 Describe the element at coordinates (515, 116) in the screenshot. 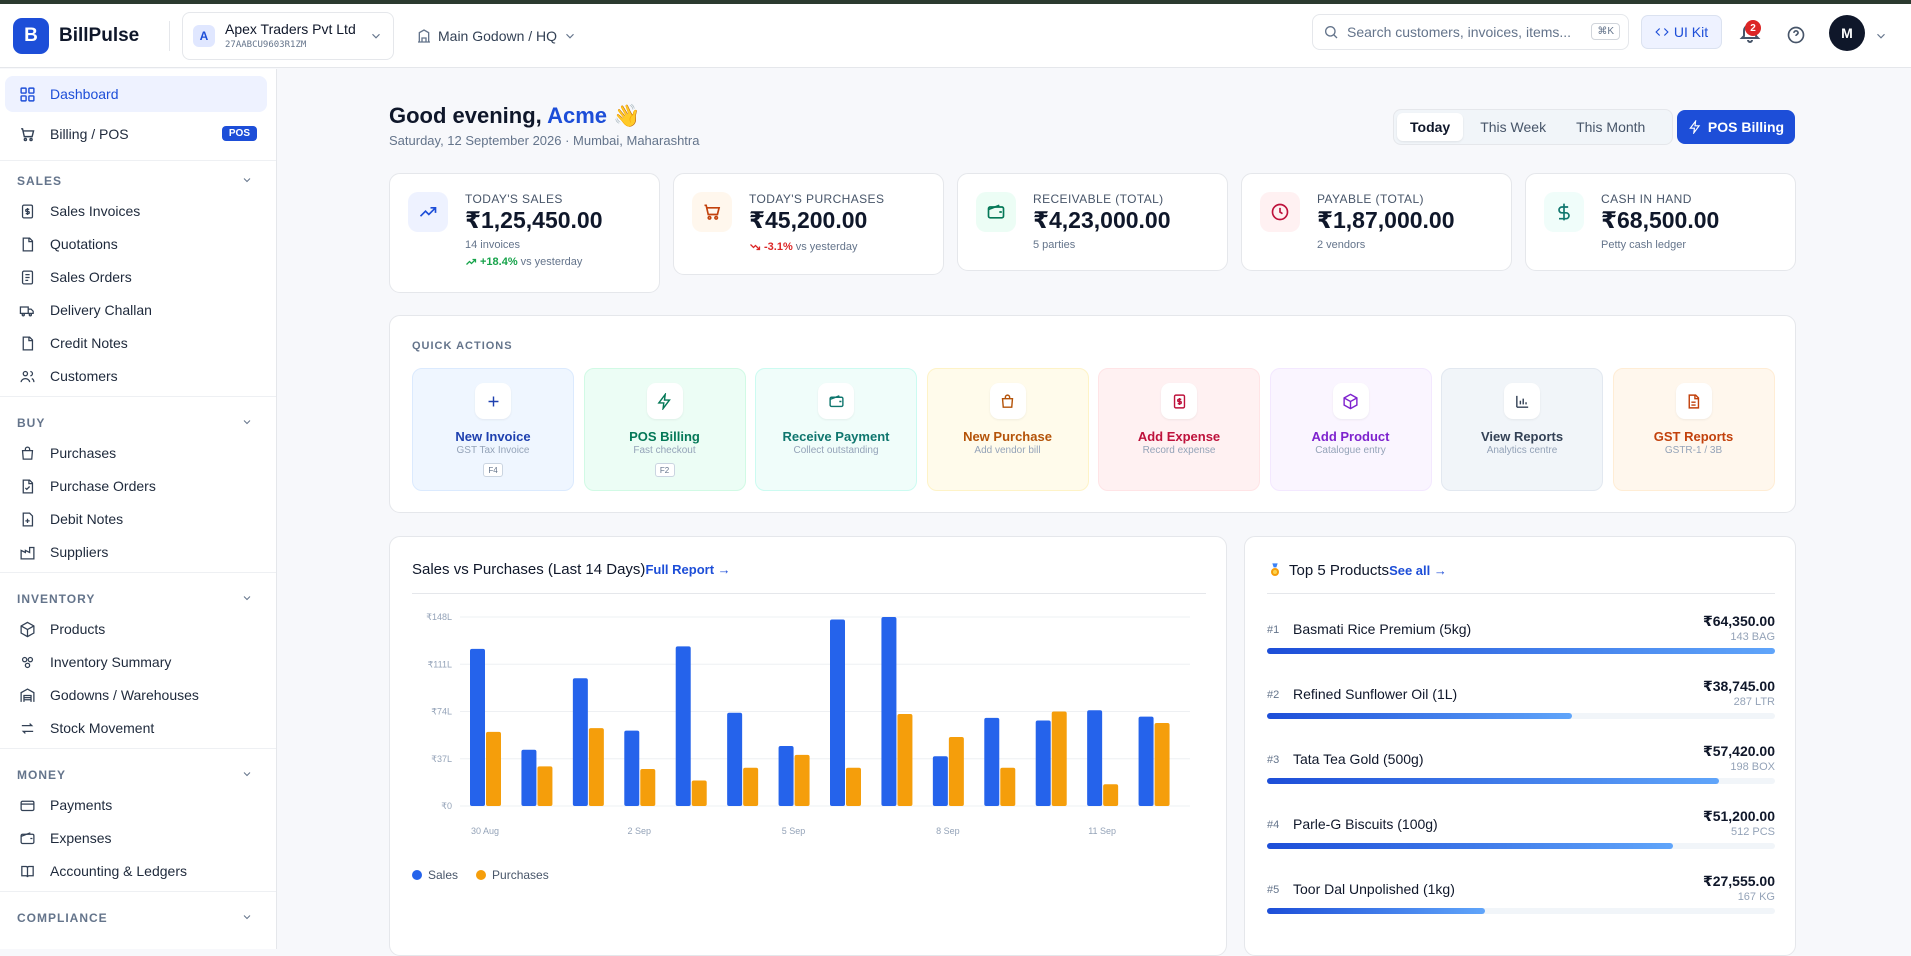

I see `greeting-heading: Good evening, Acme 👋` at that location.